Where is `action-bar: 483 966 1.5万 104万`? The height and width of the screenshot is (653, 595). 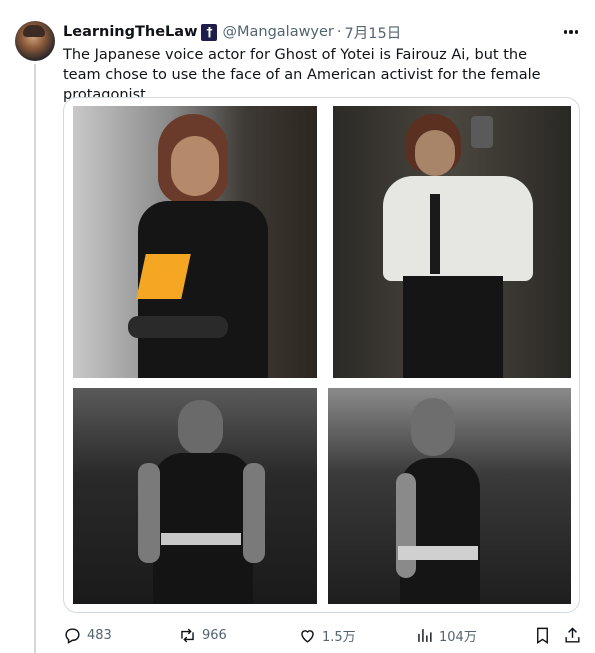 action-bar: 483 966 1.5万 104万 is located at coordinates (323, 636).